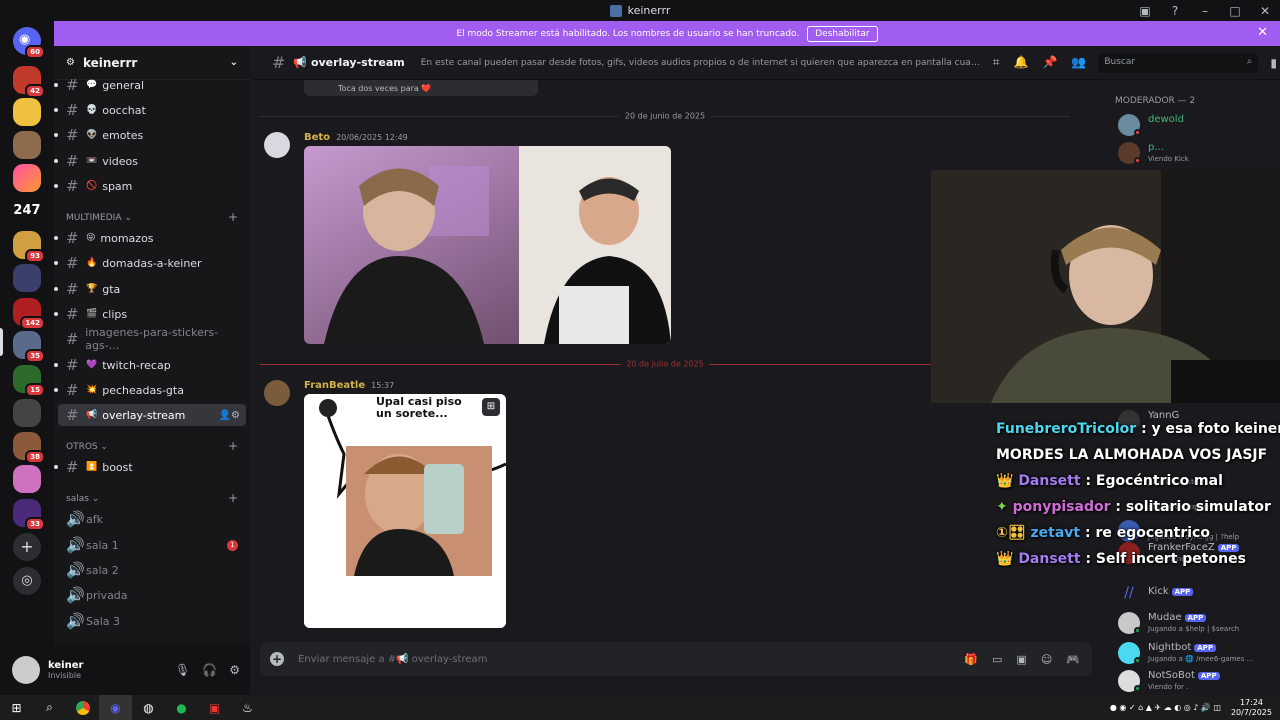 The height and width of the screenshot is (720, 1280). Describe the element at coordinates (150, 467) in the screenshot. I see `channel-boost: # ⏫ boost` at that location.